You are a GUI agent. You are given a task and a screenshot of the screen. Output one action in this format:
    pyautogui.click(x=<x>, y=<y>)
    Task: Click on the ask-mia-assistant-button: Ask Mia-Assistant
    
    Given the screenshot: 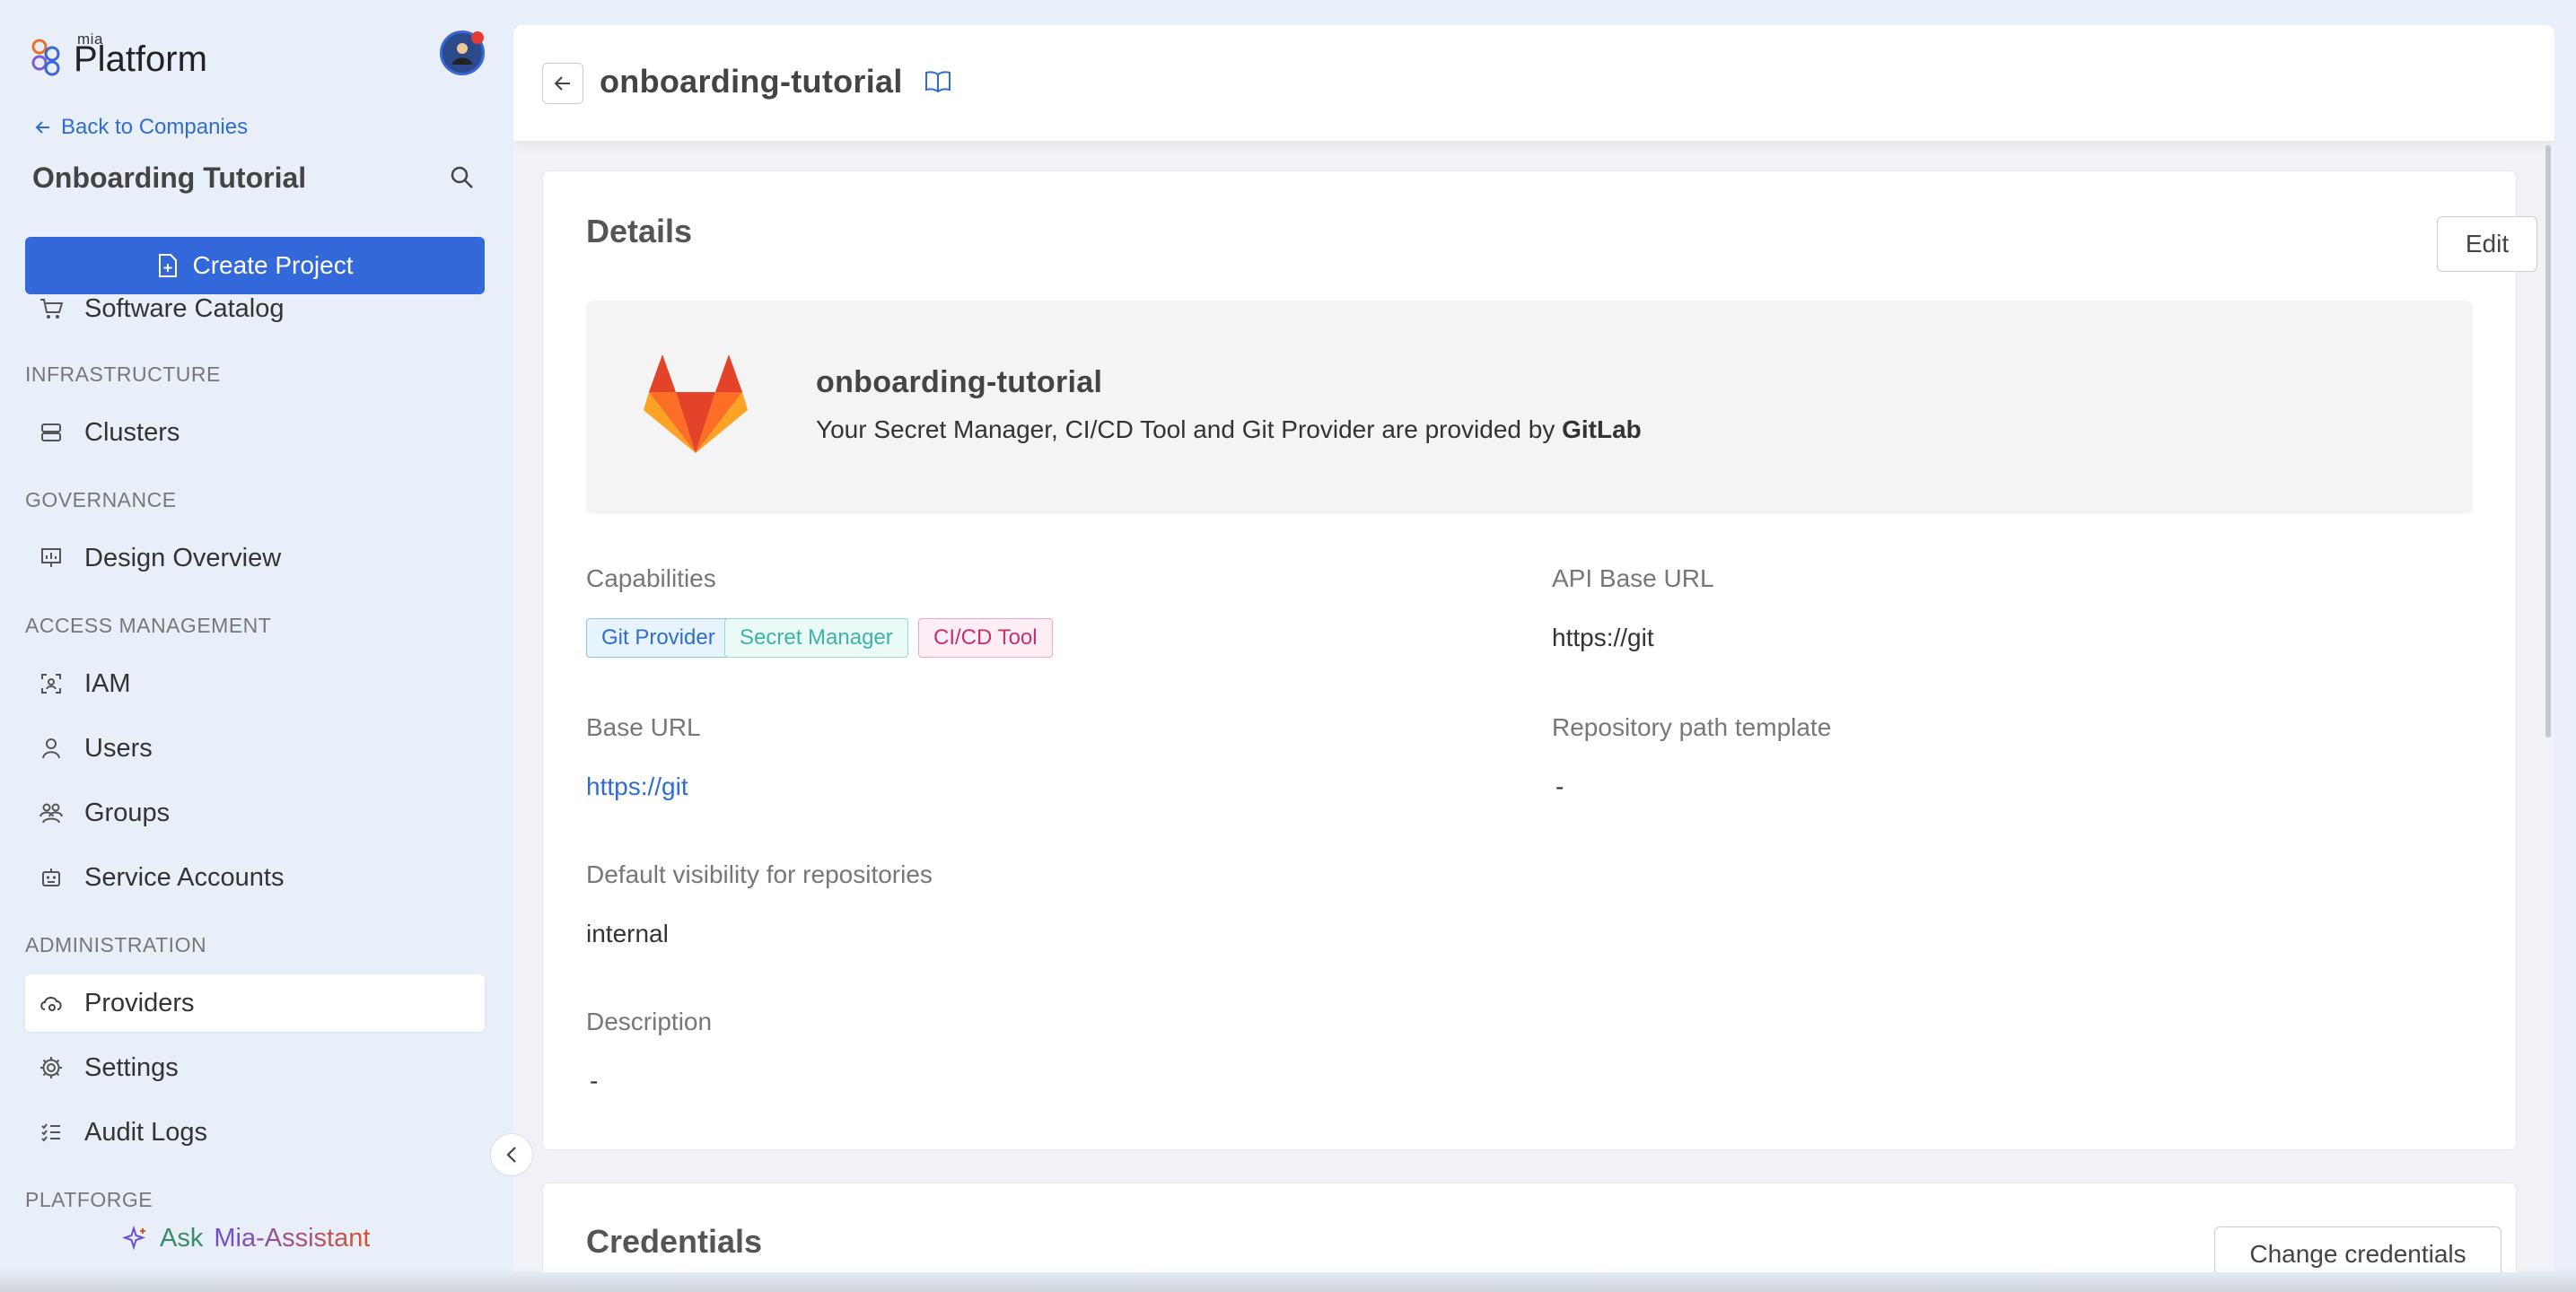 What is the action you would take?
    pyautogui.click(x=246, y=1238)
    